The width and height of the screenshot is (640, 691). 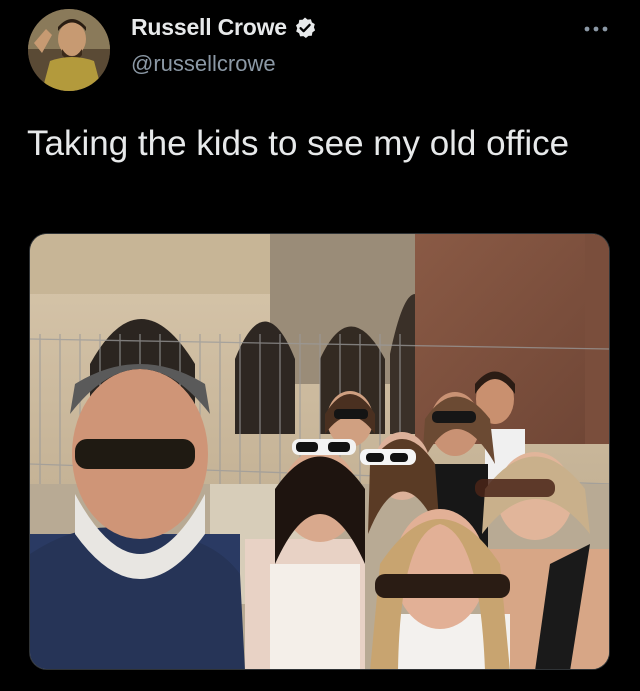 What do you see at coordinates (305, 28) in the screenshot?
I see `verified-badge-icon` at bounding box center [305, 28].